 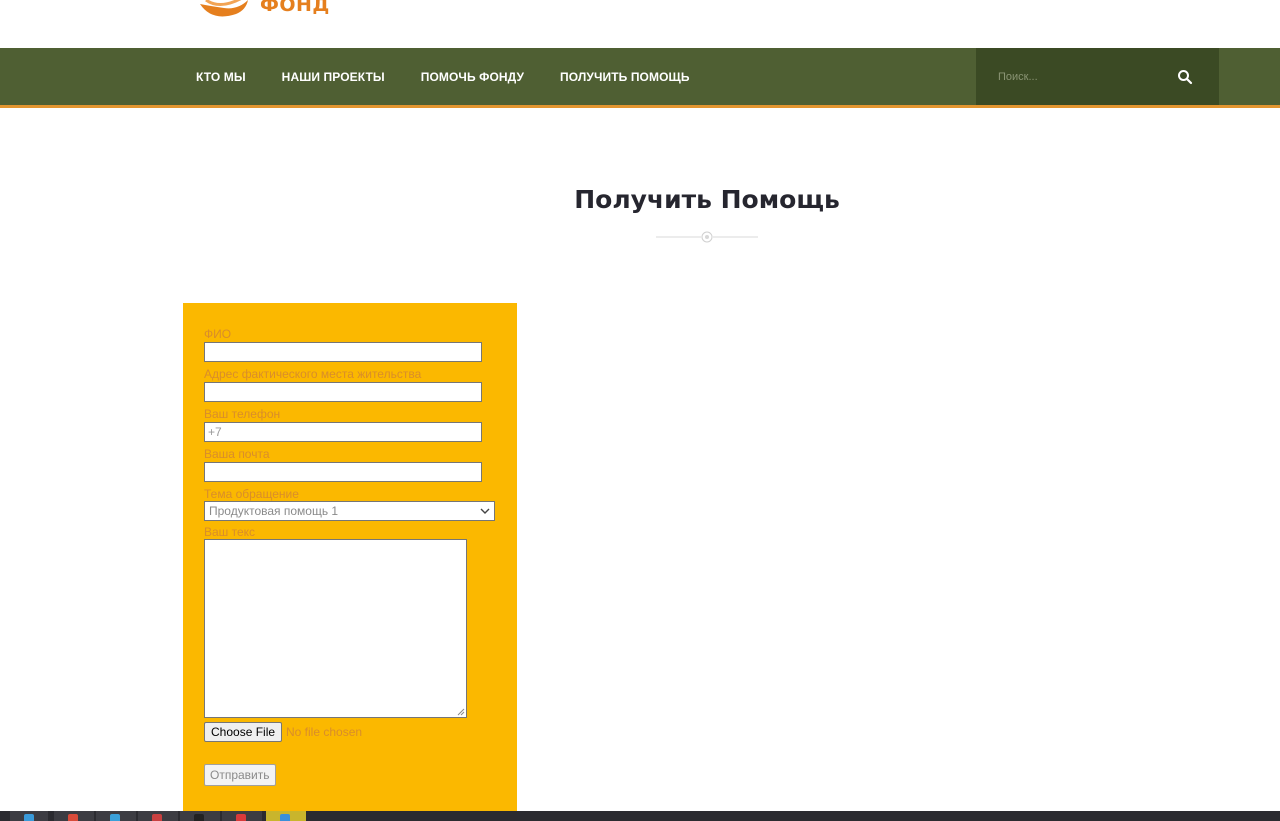 I want to click on fio-field, so click(x=343, y=352).